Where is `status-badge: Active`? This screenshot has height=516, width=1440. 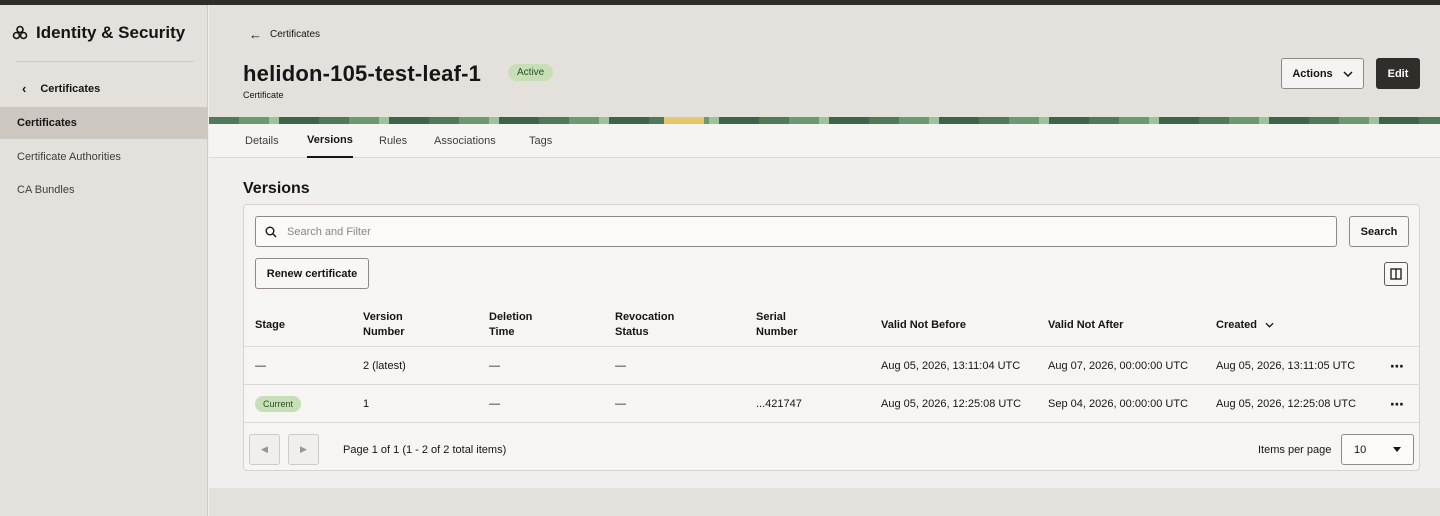
status-badge: Active is located at coordinates (531, 72).